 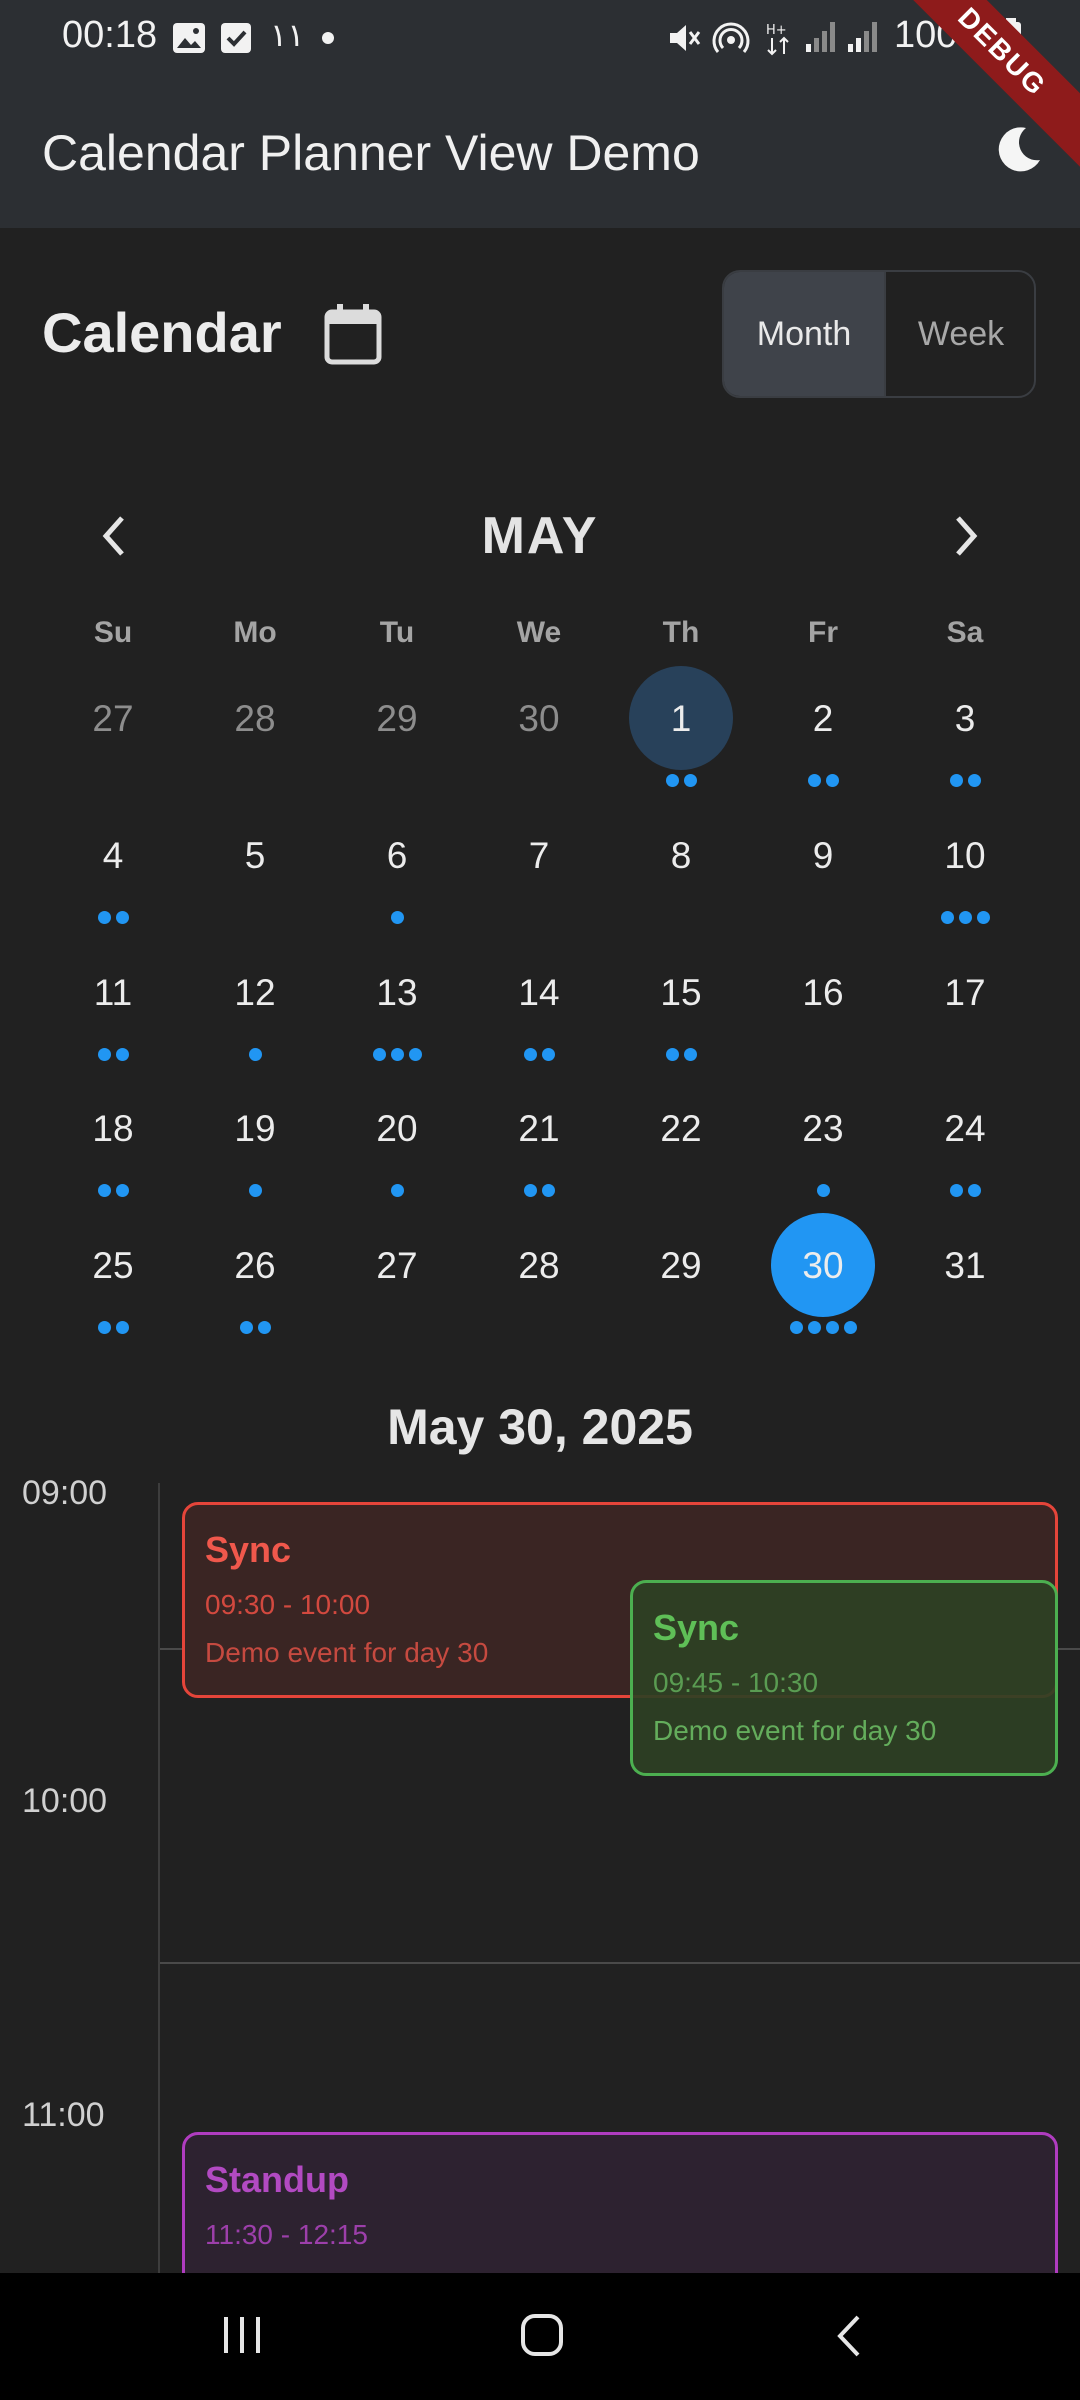 I want to click on day-cell: 1, so click(x=681, y=719).